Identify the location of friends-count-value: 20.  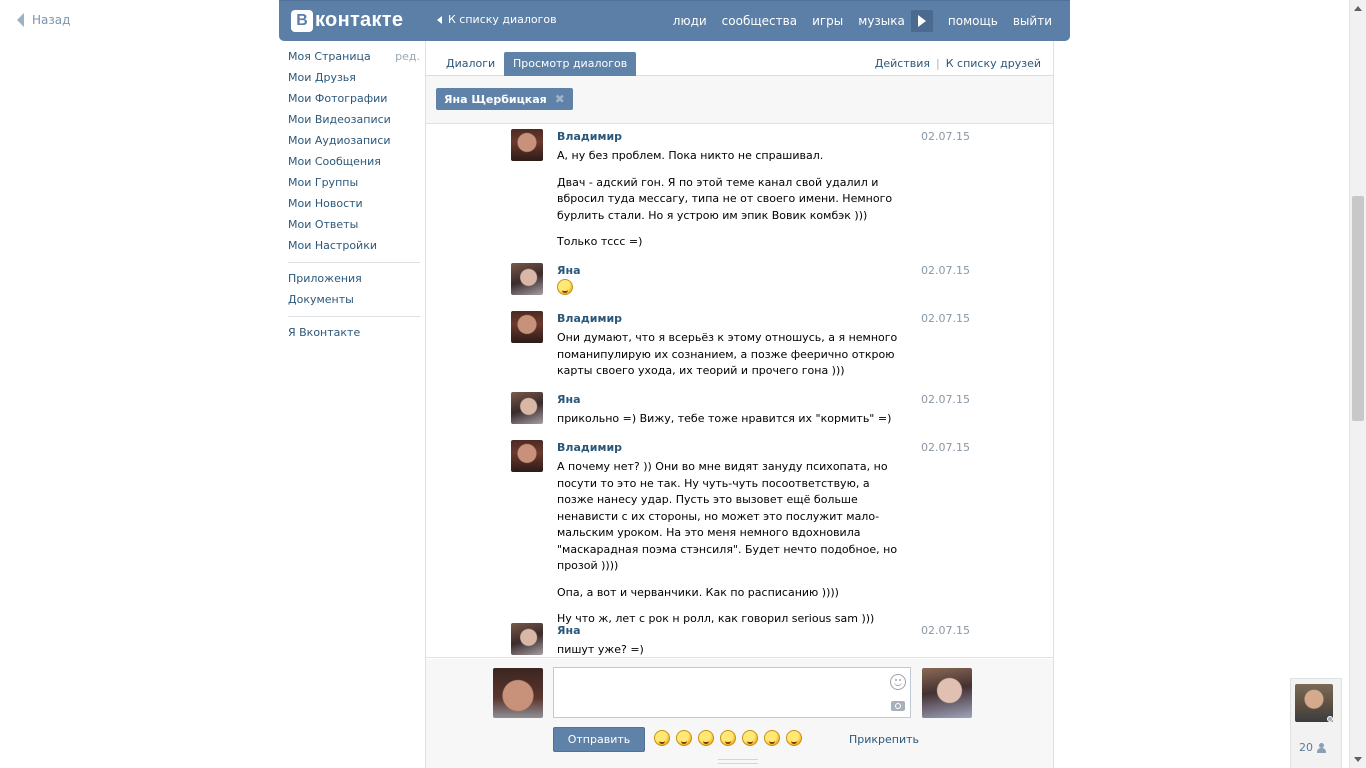
(1306, 747).